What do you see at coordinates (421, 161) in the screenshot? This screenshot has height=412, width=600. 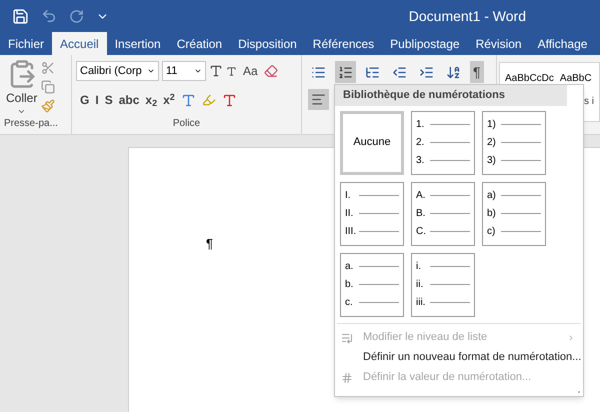 I see `list-marker: 3.` at bounding box center [421, 161].